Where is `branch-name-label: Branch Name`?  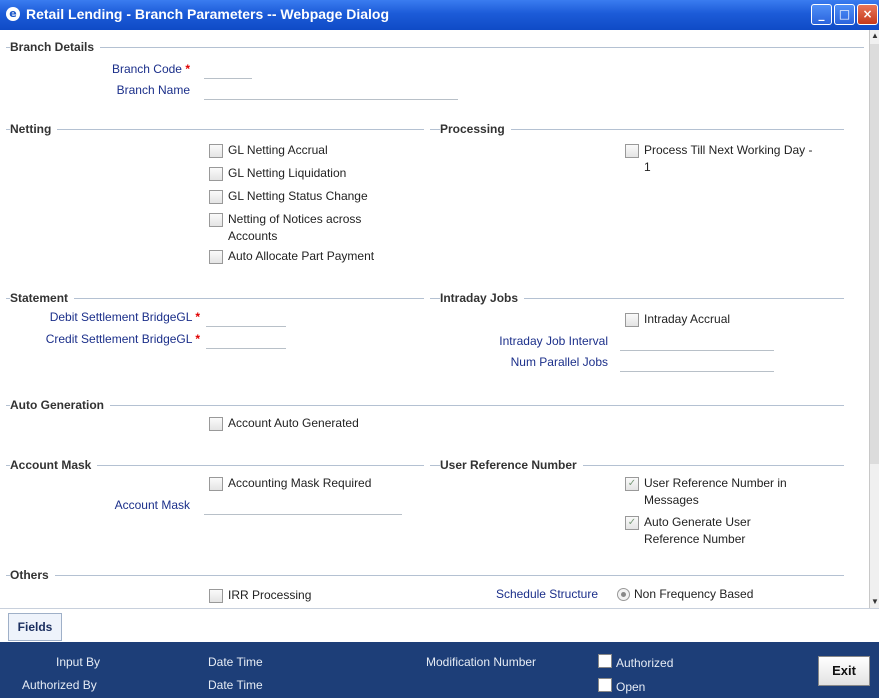 branch-name-label: Branch Name is located at coordinates (153, 90).